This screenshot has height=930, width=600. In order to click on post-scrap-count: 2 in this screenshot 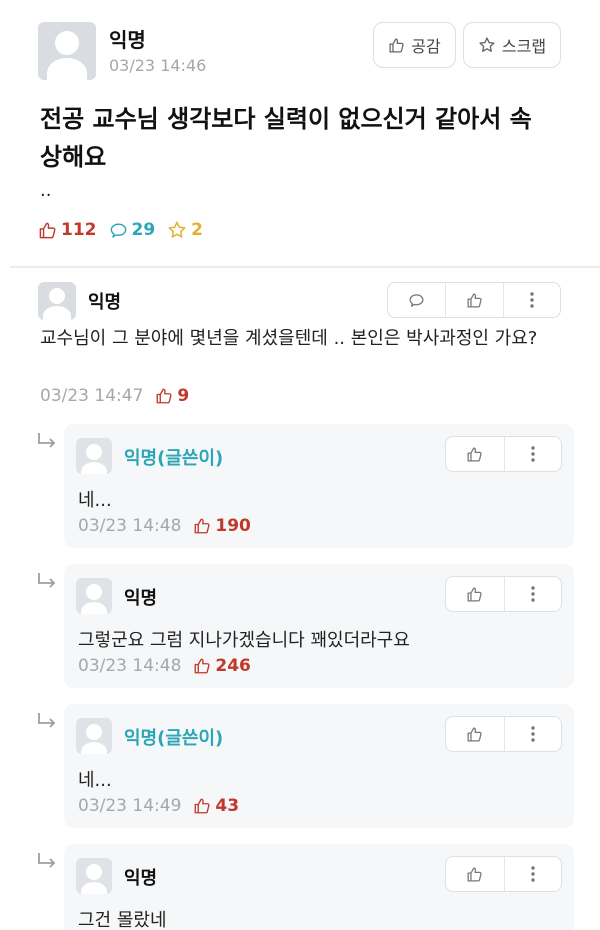, I will do `click(185, 230)`.